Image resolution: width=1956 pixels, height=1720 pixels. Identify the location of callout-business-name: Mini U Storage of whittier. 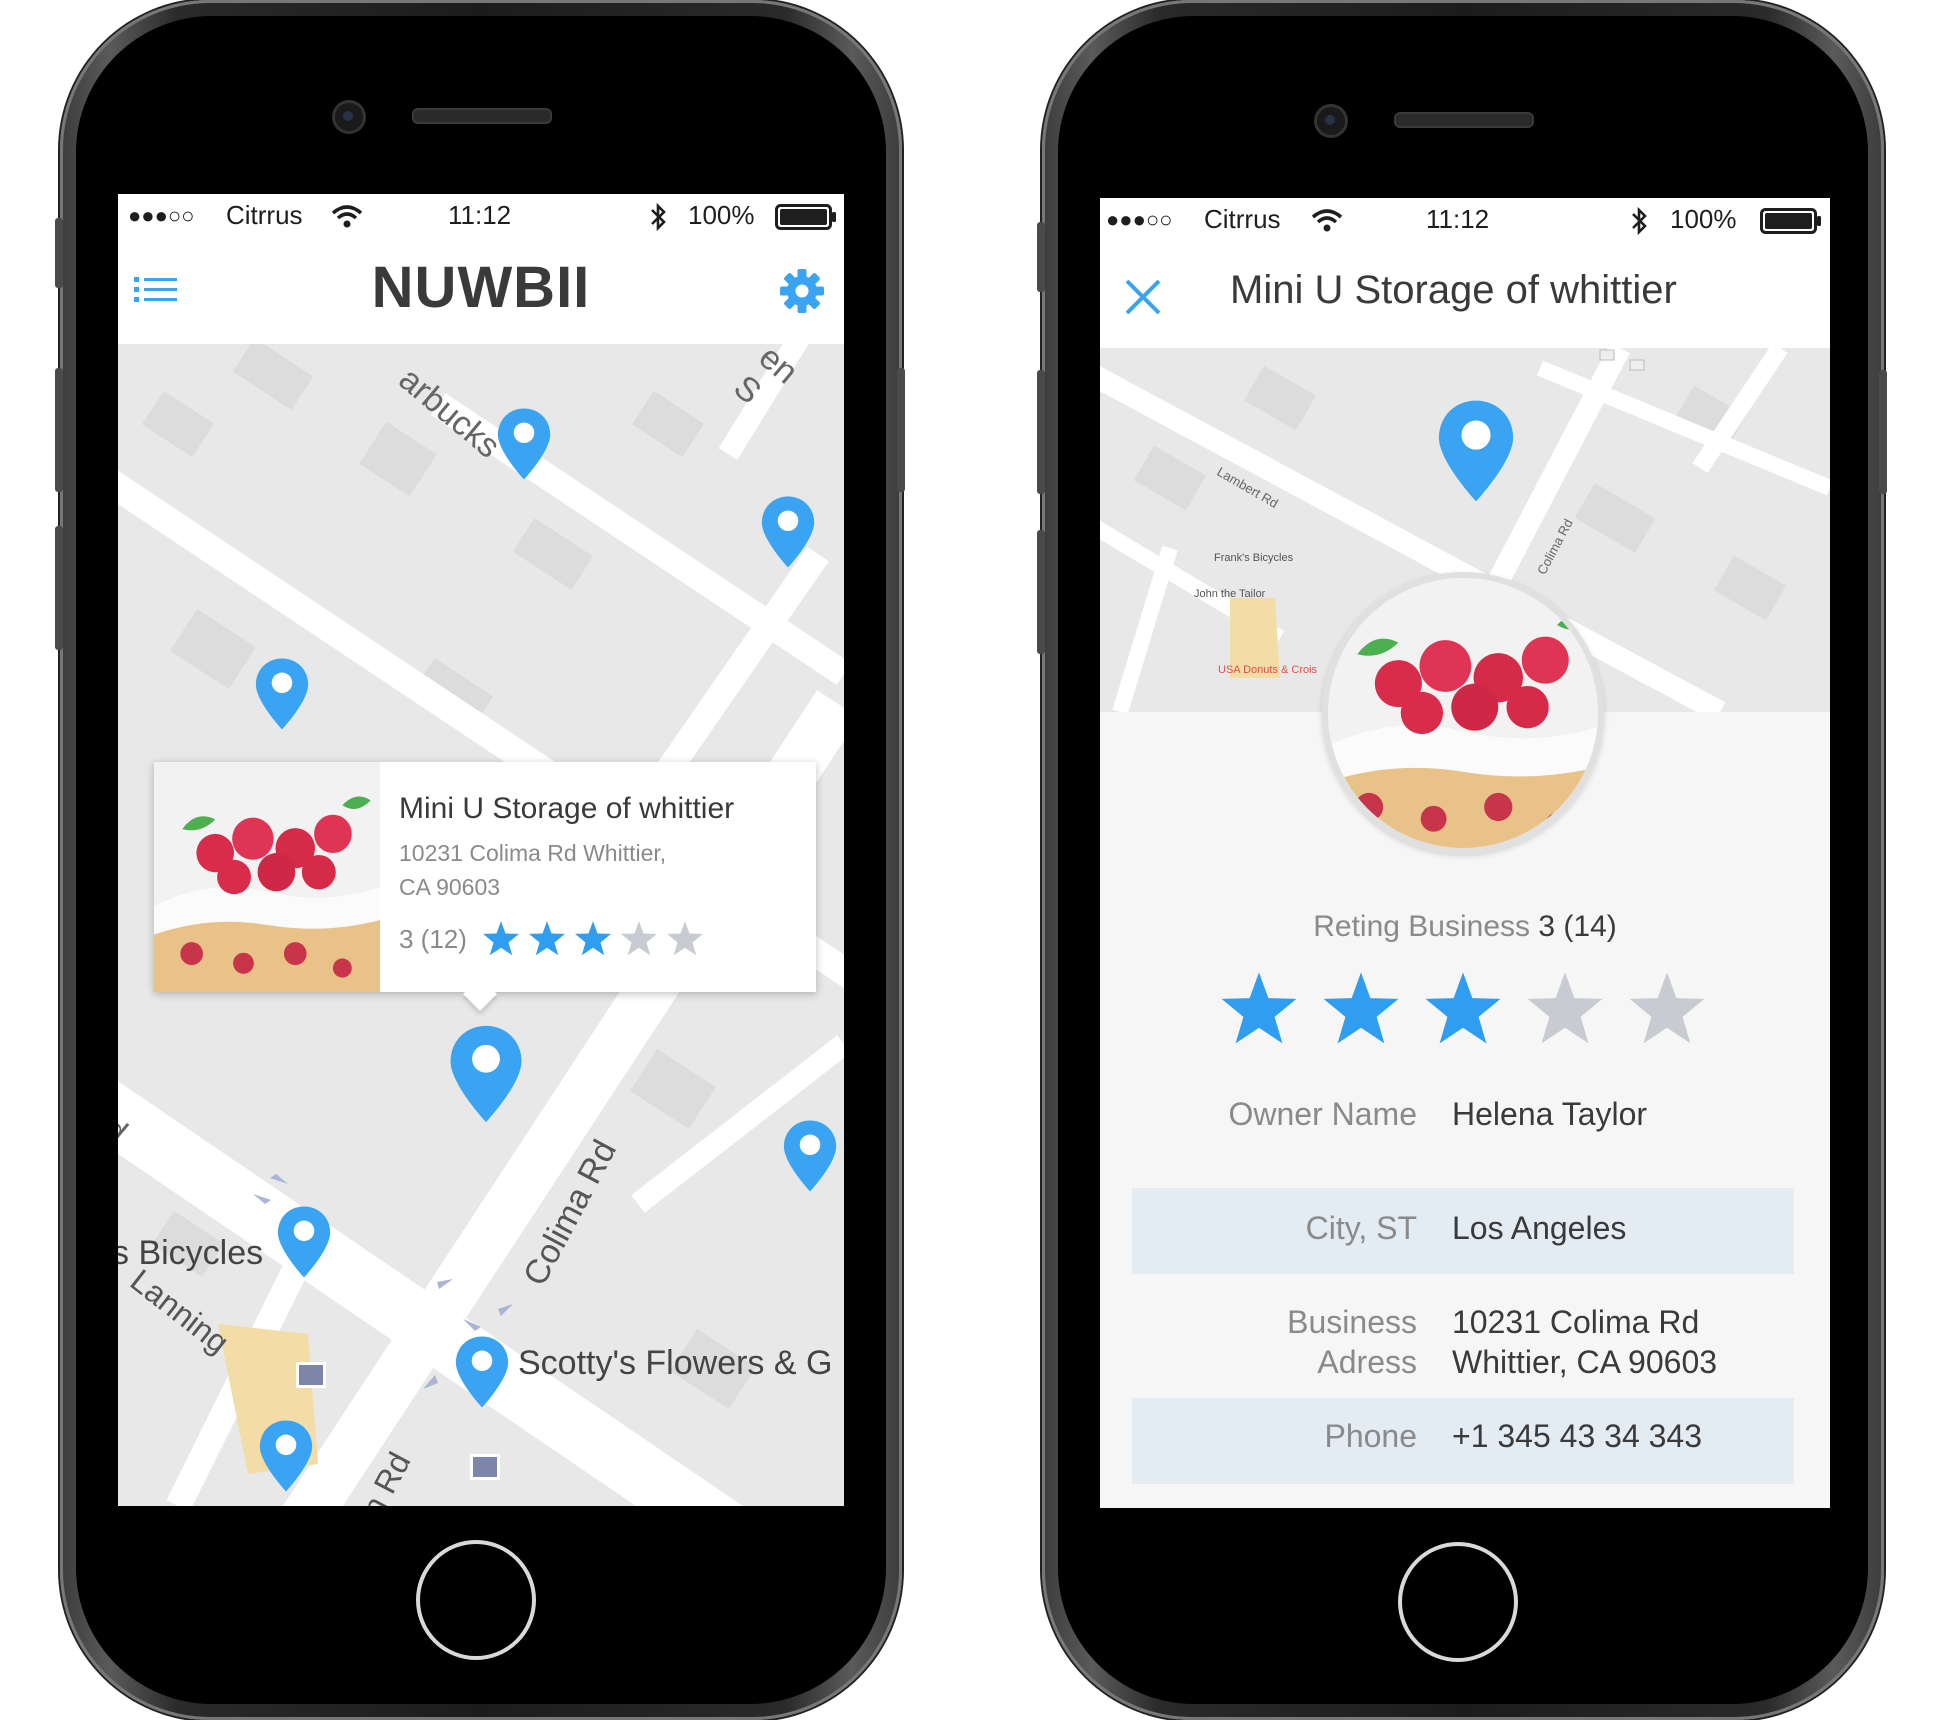
(567, 808).